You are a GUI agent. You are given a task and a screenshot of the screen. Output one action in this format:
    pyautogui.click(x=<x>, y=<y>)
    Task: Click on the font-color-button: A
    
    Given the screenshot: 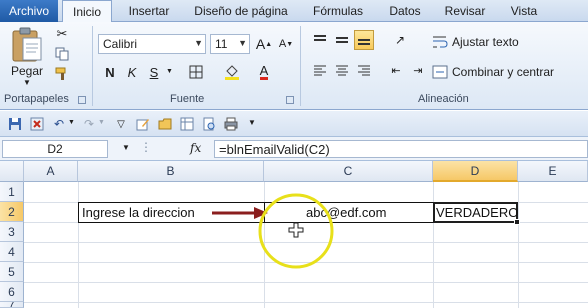 What is the action you would take?
    pyautogui.click(x=264, y=72)
    